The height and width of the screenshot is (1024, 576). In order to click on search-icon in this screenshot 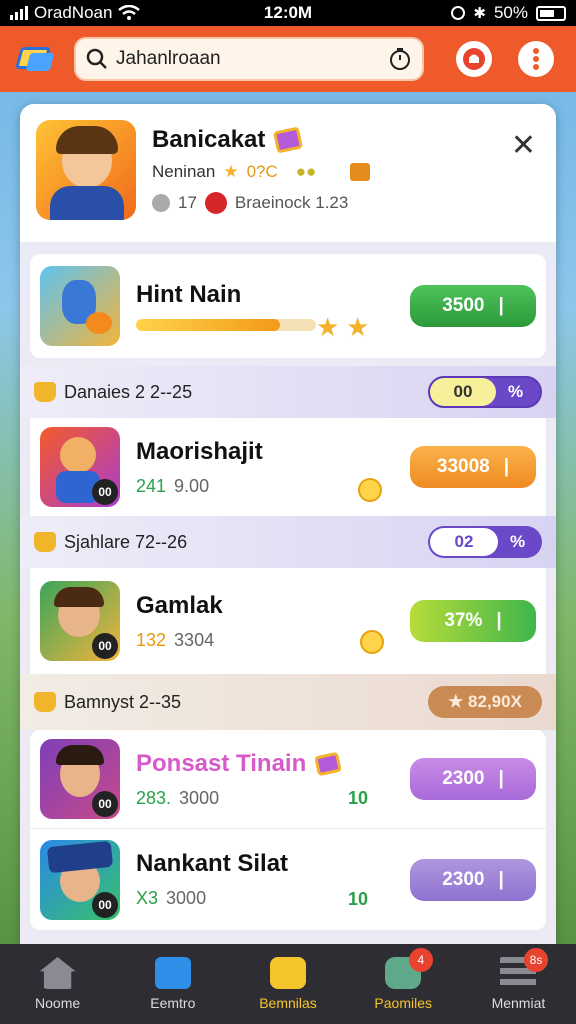, I will do `click(96, 58)`.